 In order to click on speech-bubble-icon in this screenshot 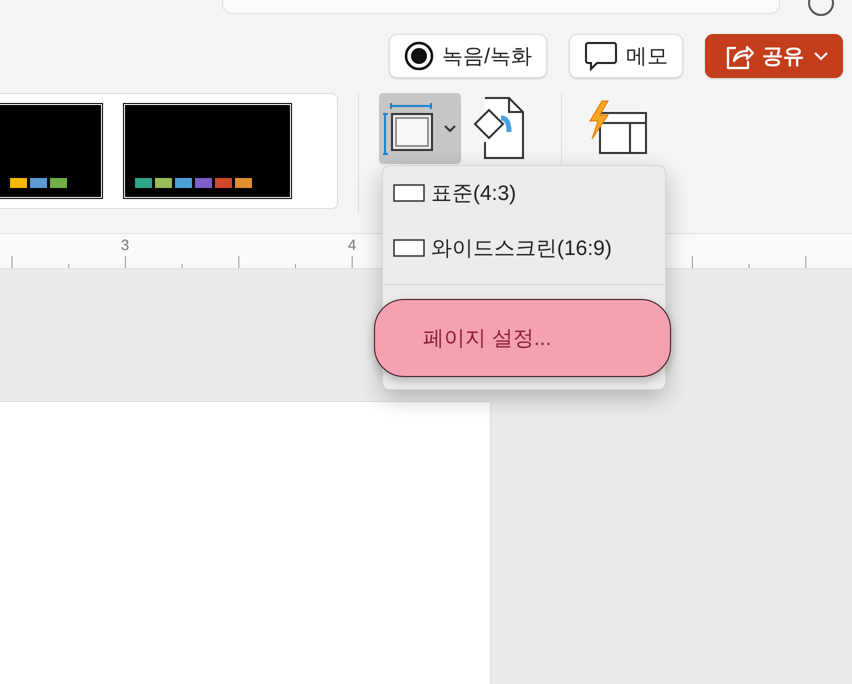, I will do `click(601, 56)`.